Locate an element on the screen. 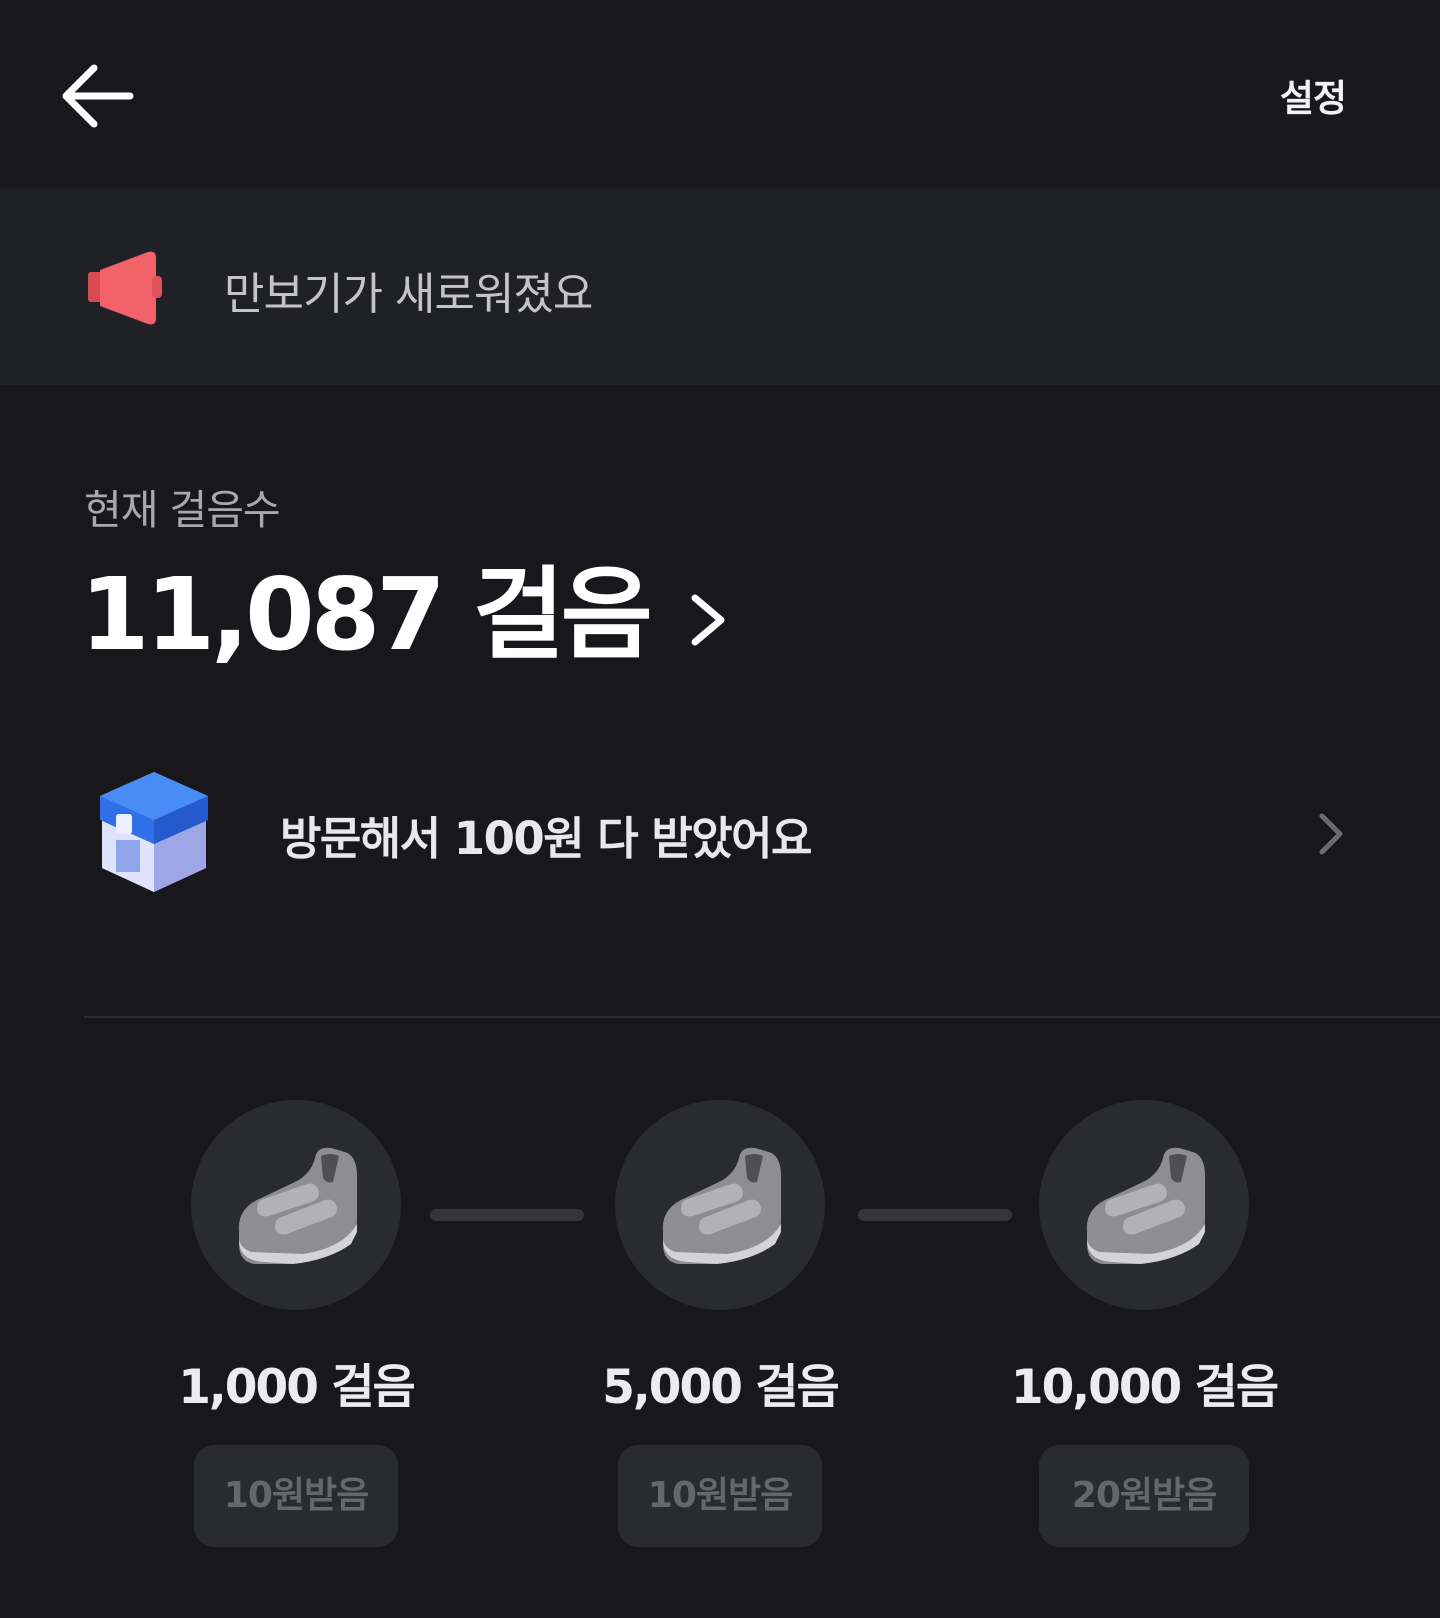 This screenshot has width=1440, height=1618. arrow-left-icon is located at coordinates (98, 96).